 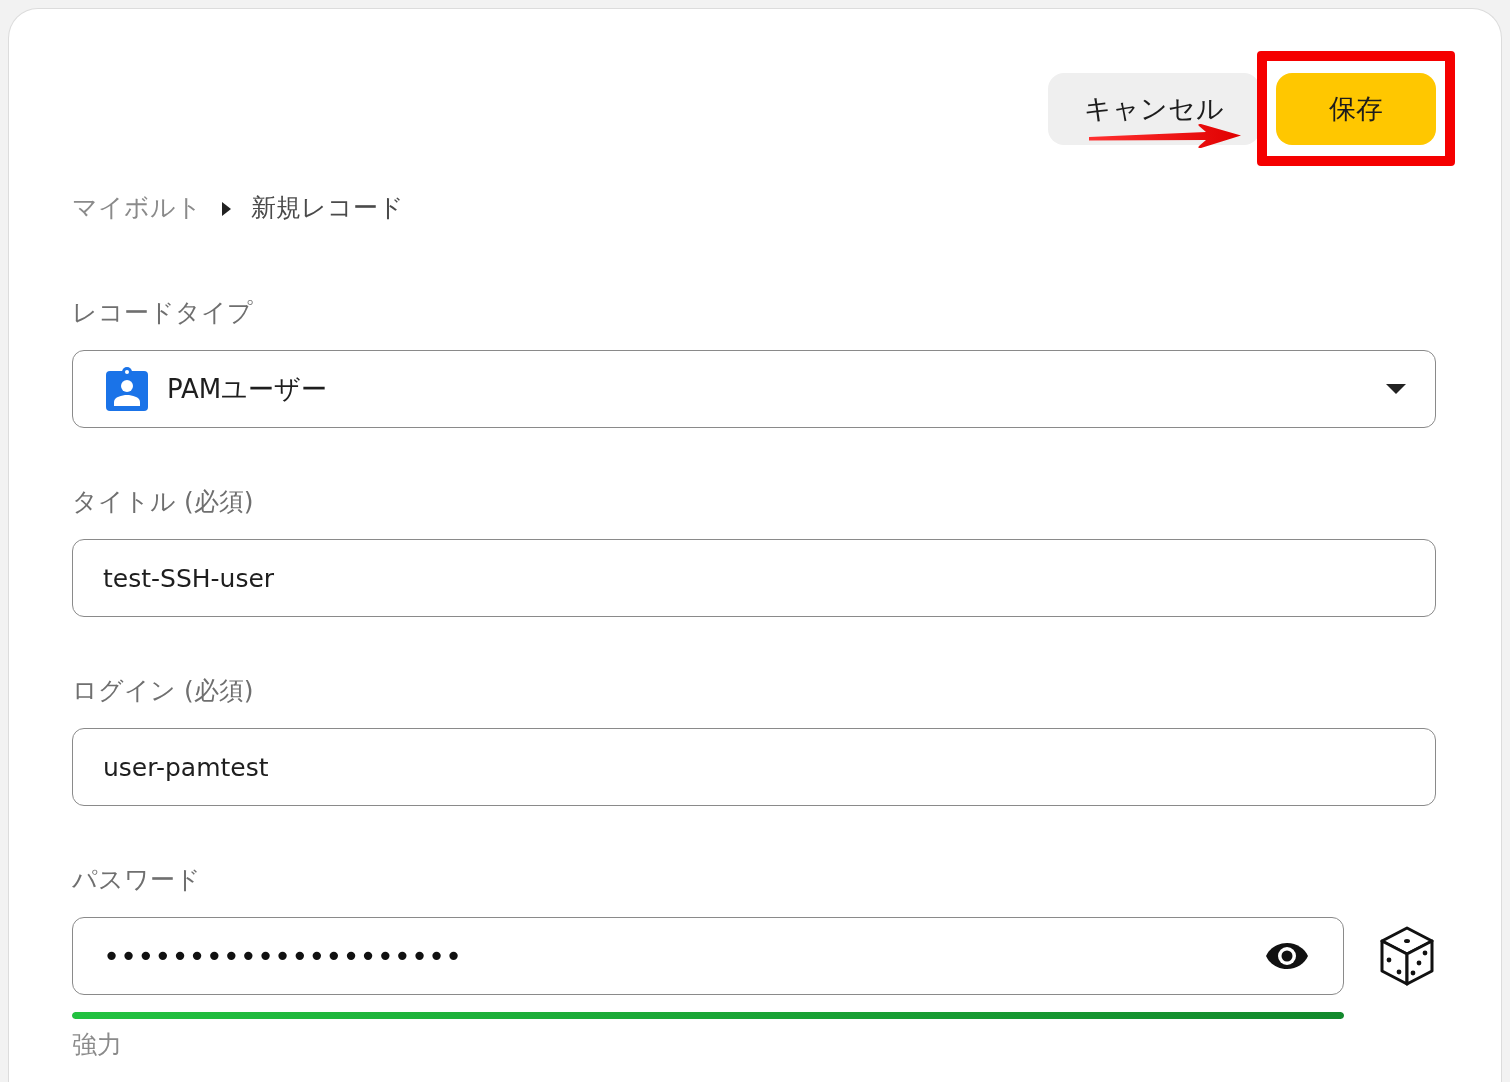 I want to click on field-label: タイトル (必須), so click(x=163, y=502).